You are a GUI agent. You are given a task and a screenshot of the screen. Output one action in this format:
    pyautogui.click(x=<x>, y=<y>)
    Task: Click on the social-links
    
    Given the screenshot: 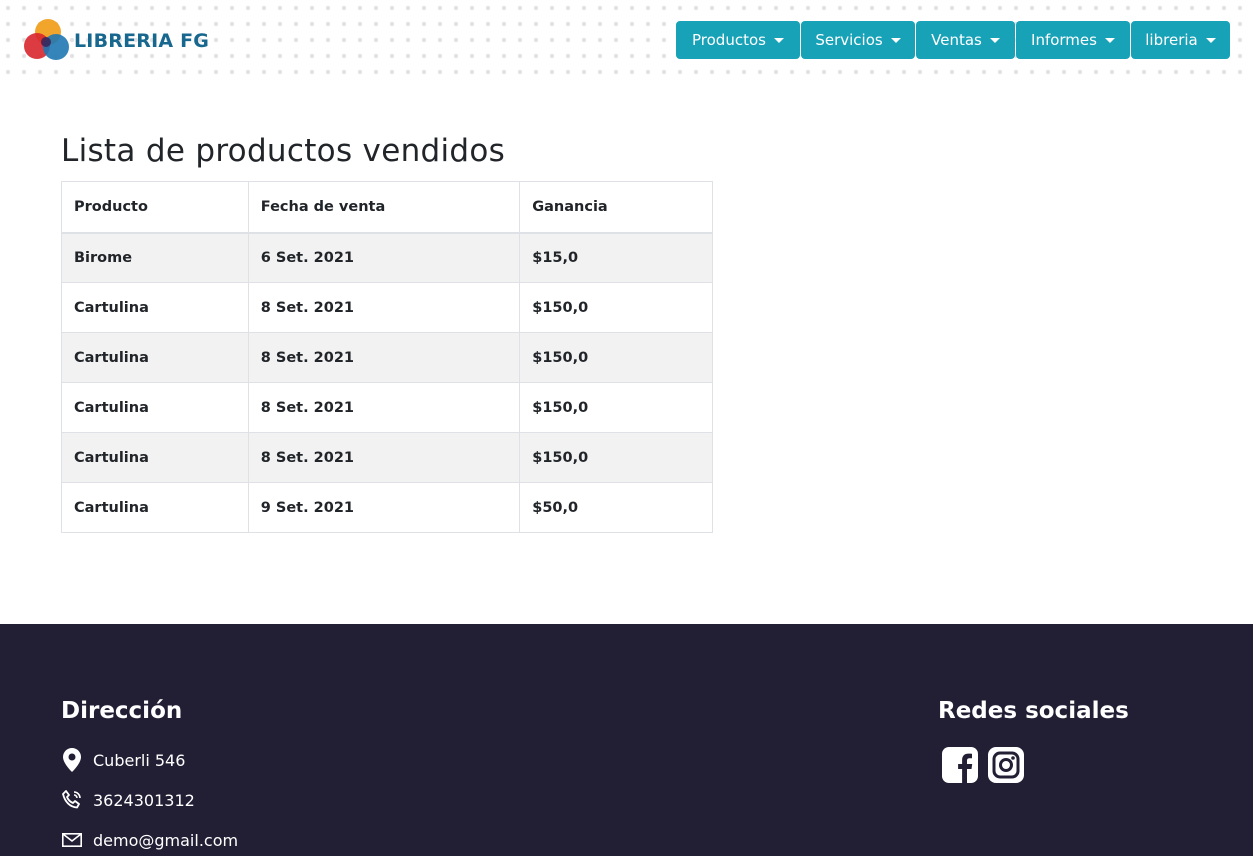 What is the action you would take?
    pyautogui.click(x=988, y=765)
    